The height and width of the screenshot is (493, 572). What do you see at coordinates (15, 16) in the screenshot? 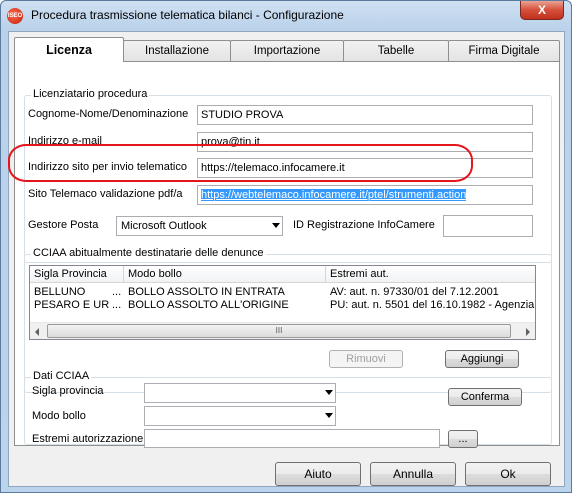
I see `app-logo-icon: ISEO` at bounding box center [15, 16].